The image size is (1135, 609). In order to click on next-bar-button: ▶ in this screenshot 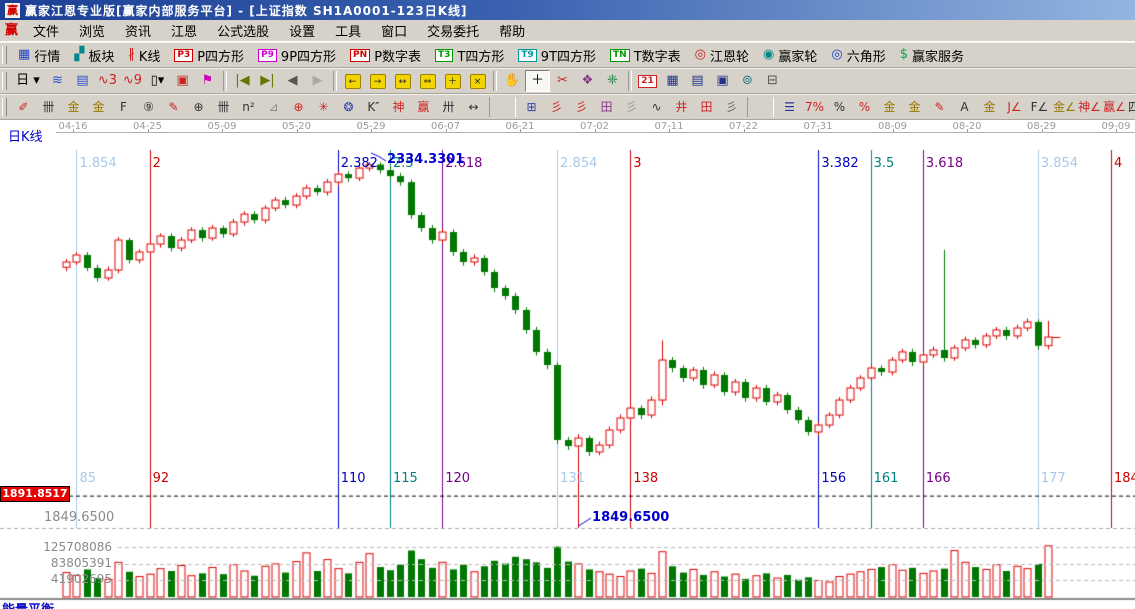, I will do `click(317, 81)`.